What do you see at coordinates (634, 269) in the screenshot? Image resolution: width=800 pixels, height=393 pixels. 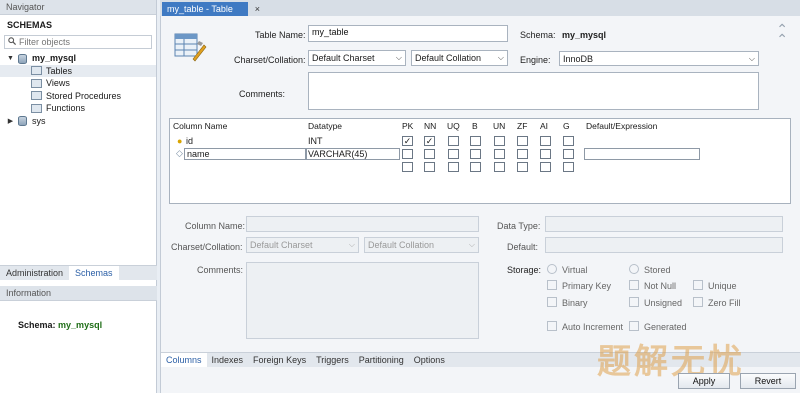 I see `stored-radio` at bounding box center [634, 269].